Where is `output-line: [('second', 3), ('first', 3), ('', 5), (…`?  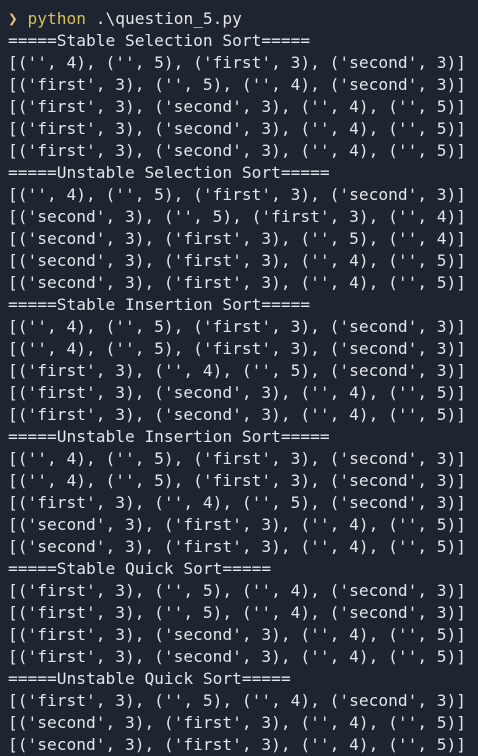
output-line: [('second', 3), ('first', 3), ('', 5), (… is located at coordinates (237, 238).